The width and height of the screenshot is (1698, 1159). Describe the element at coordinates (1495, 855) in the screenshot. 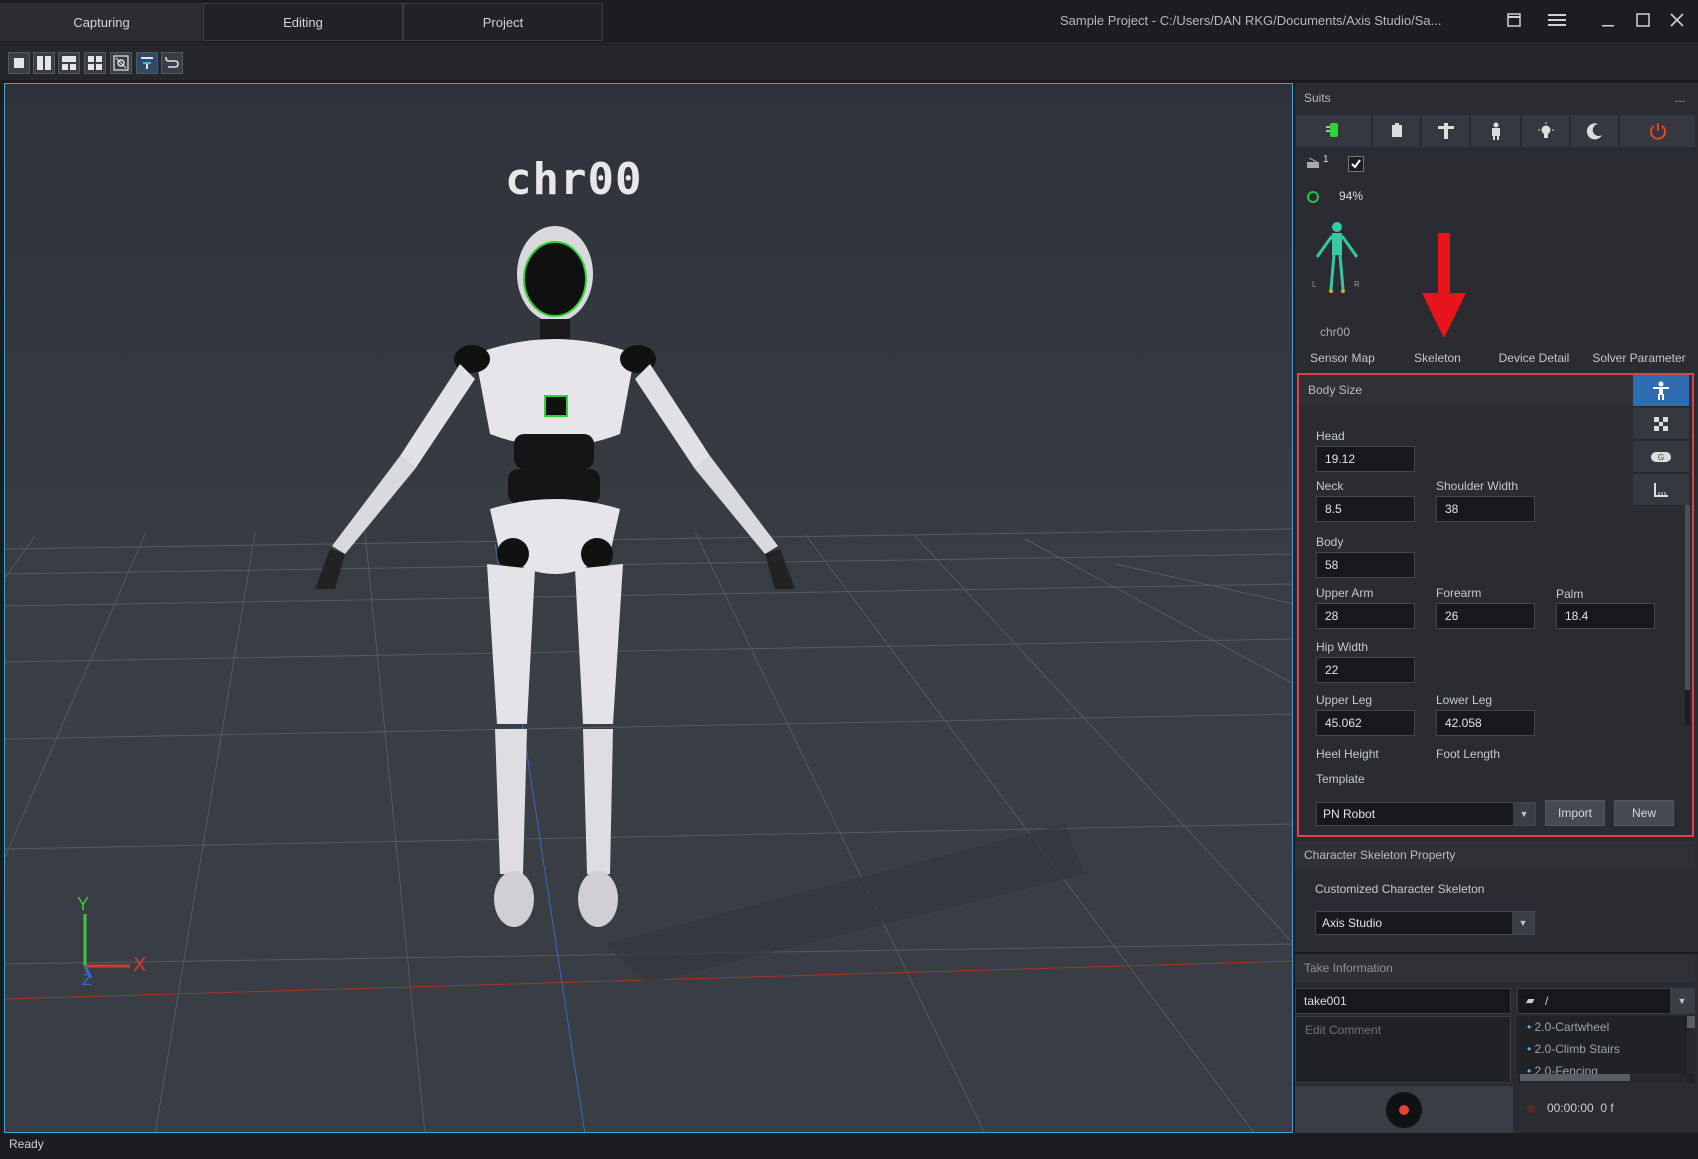

I see `character-skeleton-header: Character Skeleton Property` at that location.